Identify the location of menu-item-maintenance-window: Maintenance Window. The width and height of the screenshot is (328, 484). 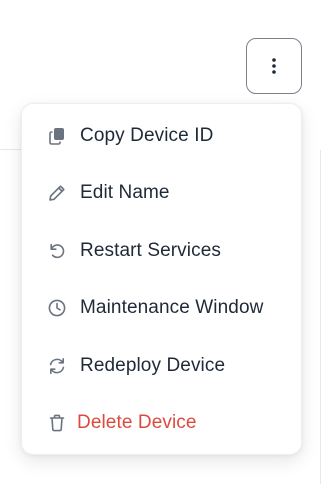
(161, 309).